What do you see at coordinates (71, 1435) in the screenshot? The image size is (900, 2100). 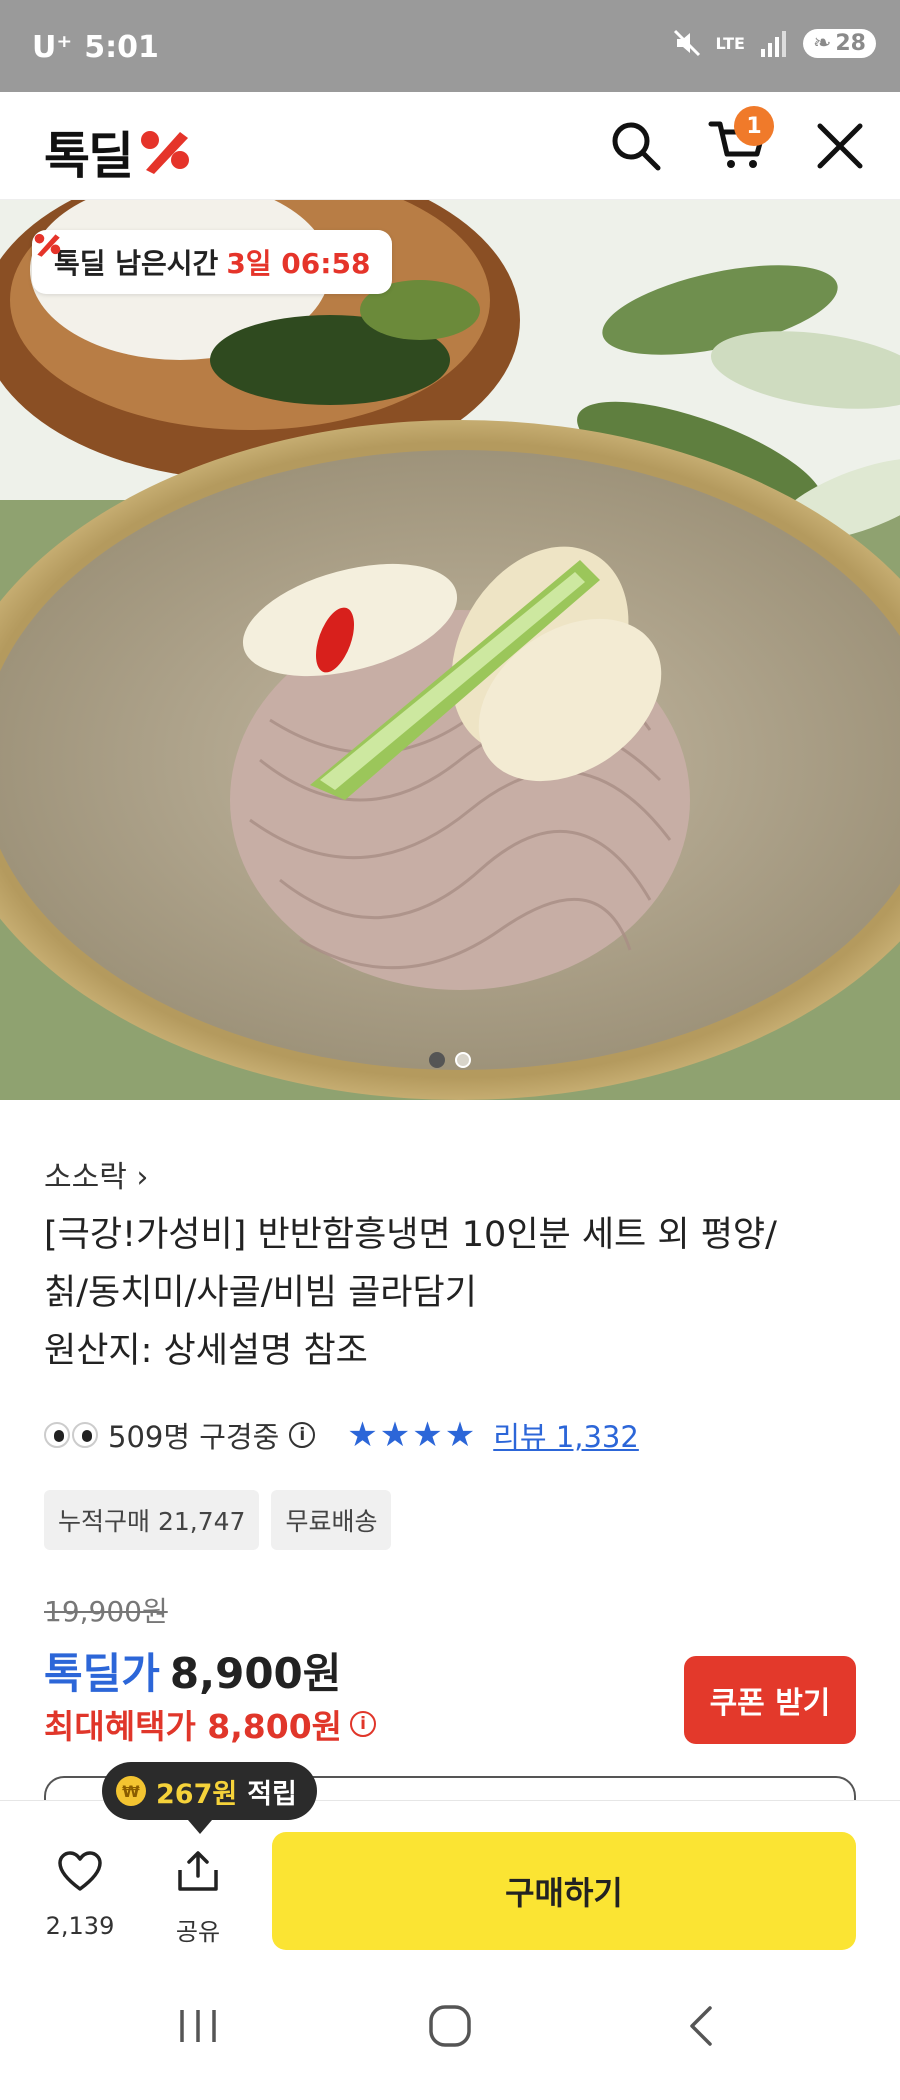 I see `eyes-icon` at bounding box center [71, 1435].